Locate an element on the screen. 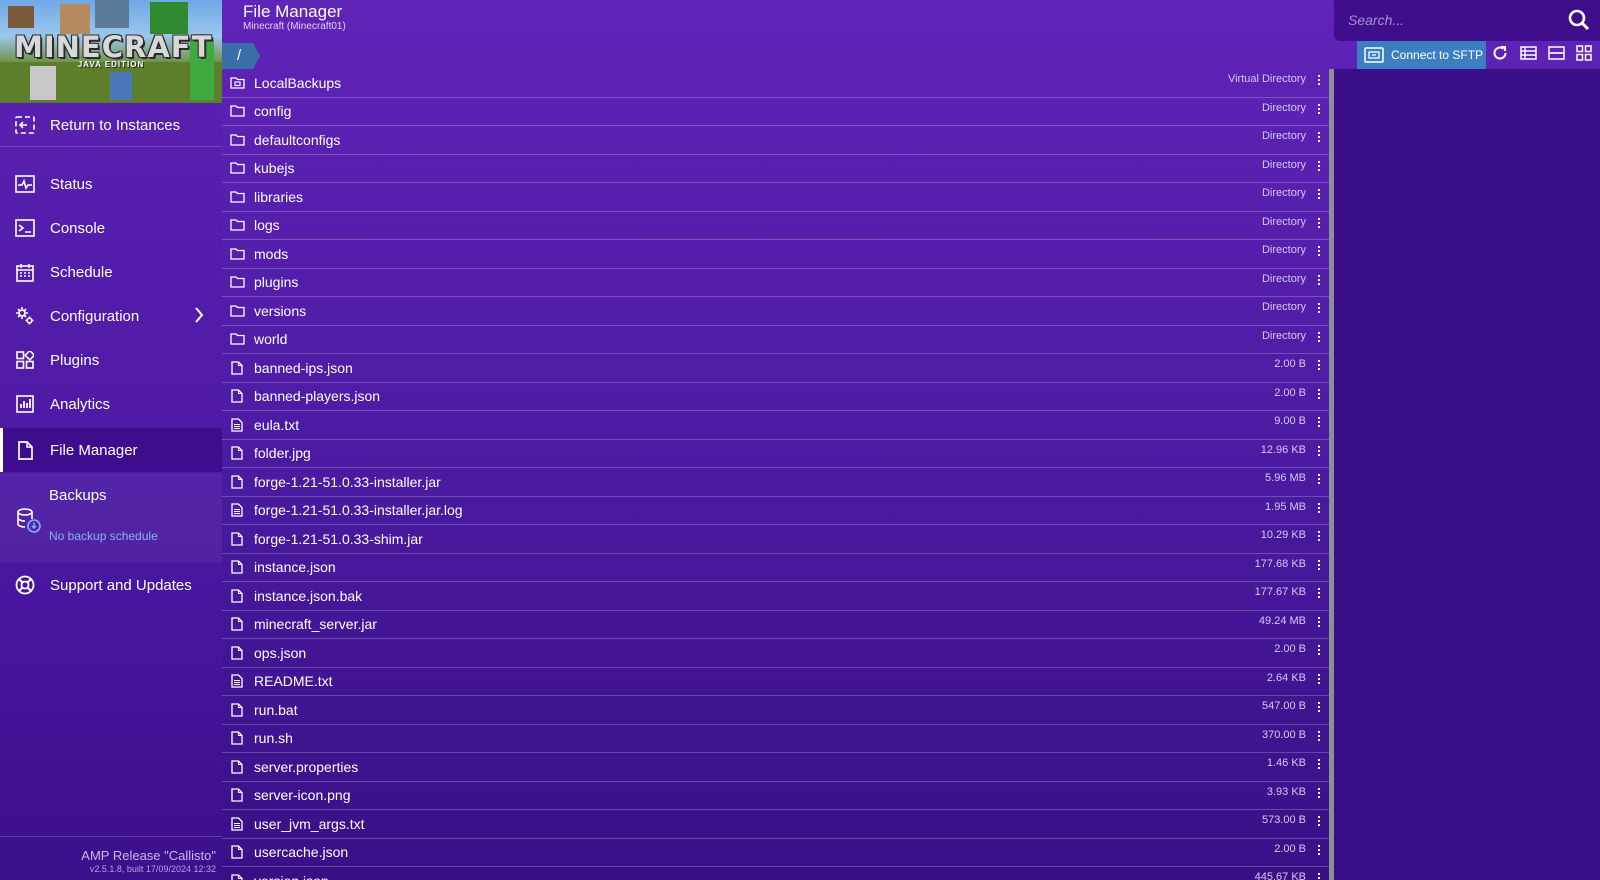 Image resolution: width=1600 pixels, height=880 pixels. search-icon is located at coordinates (1579, 22).